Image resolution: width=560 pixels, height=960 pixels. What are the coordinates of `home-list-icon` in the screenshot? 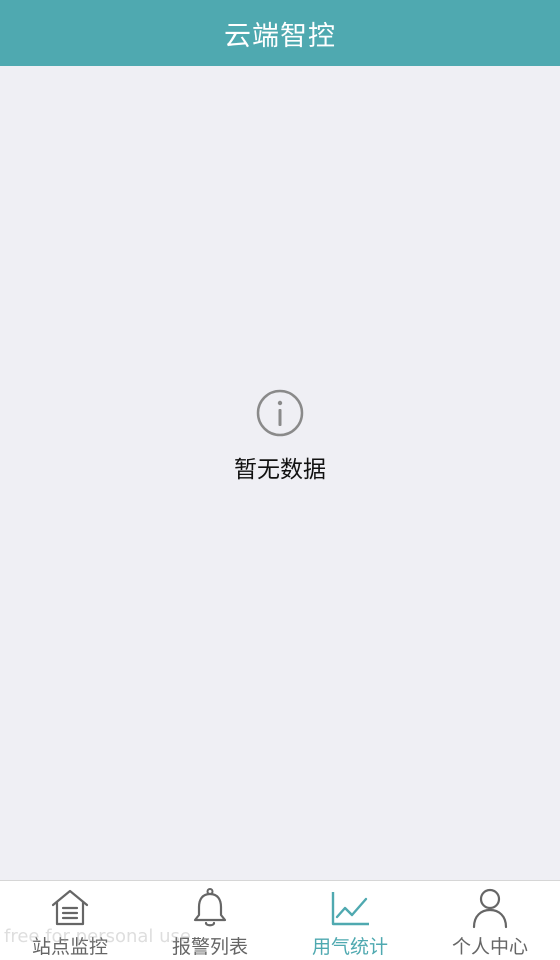 It's located at (70, 907).